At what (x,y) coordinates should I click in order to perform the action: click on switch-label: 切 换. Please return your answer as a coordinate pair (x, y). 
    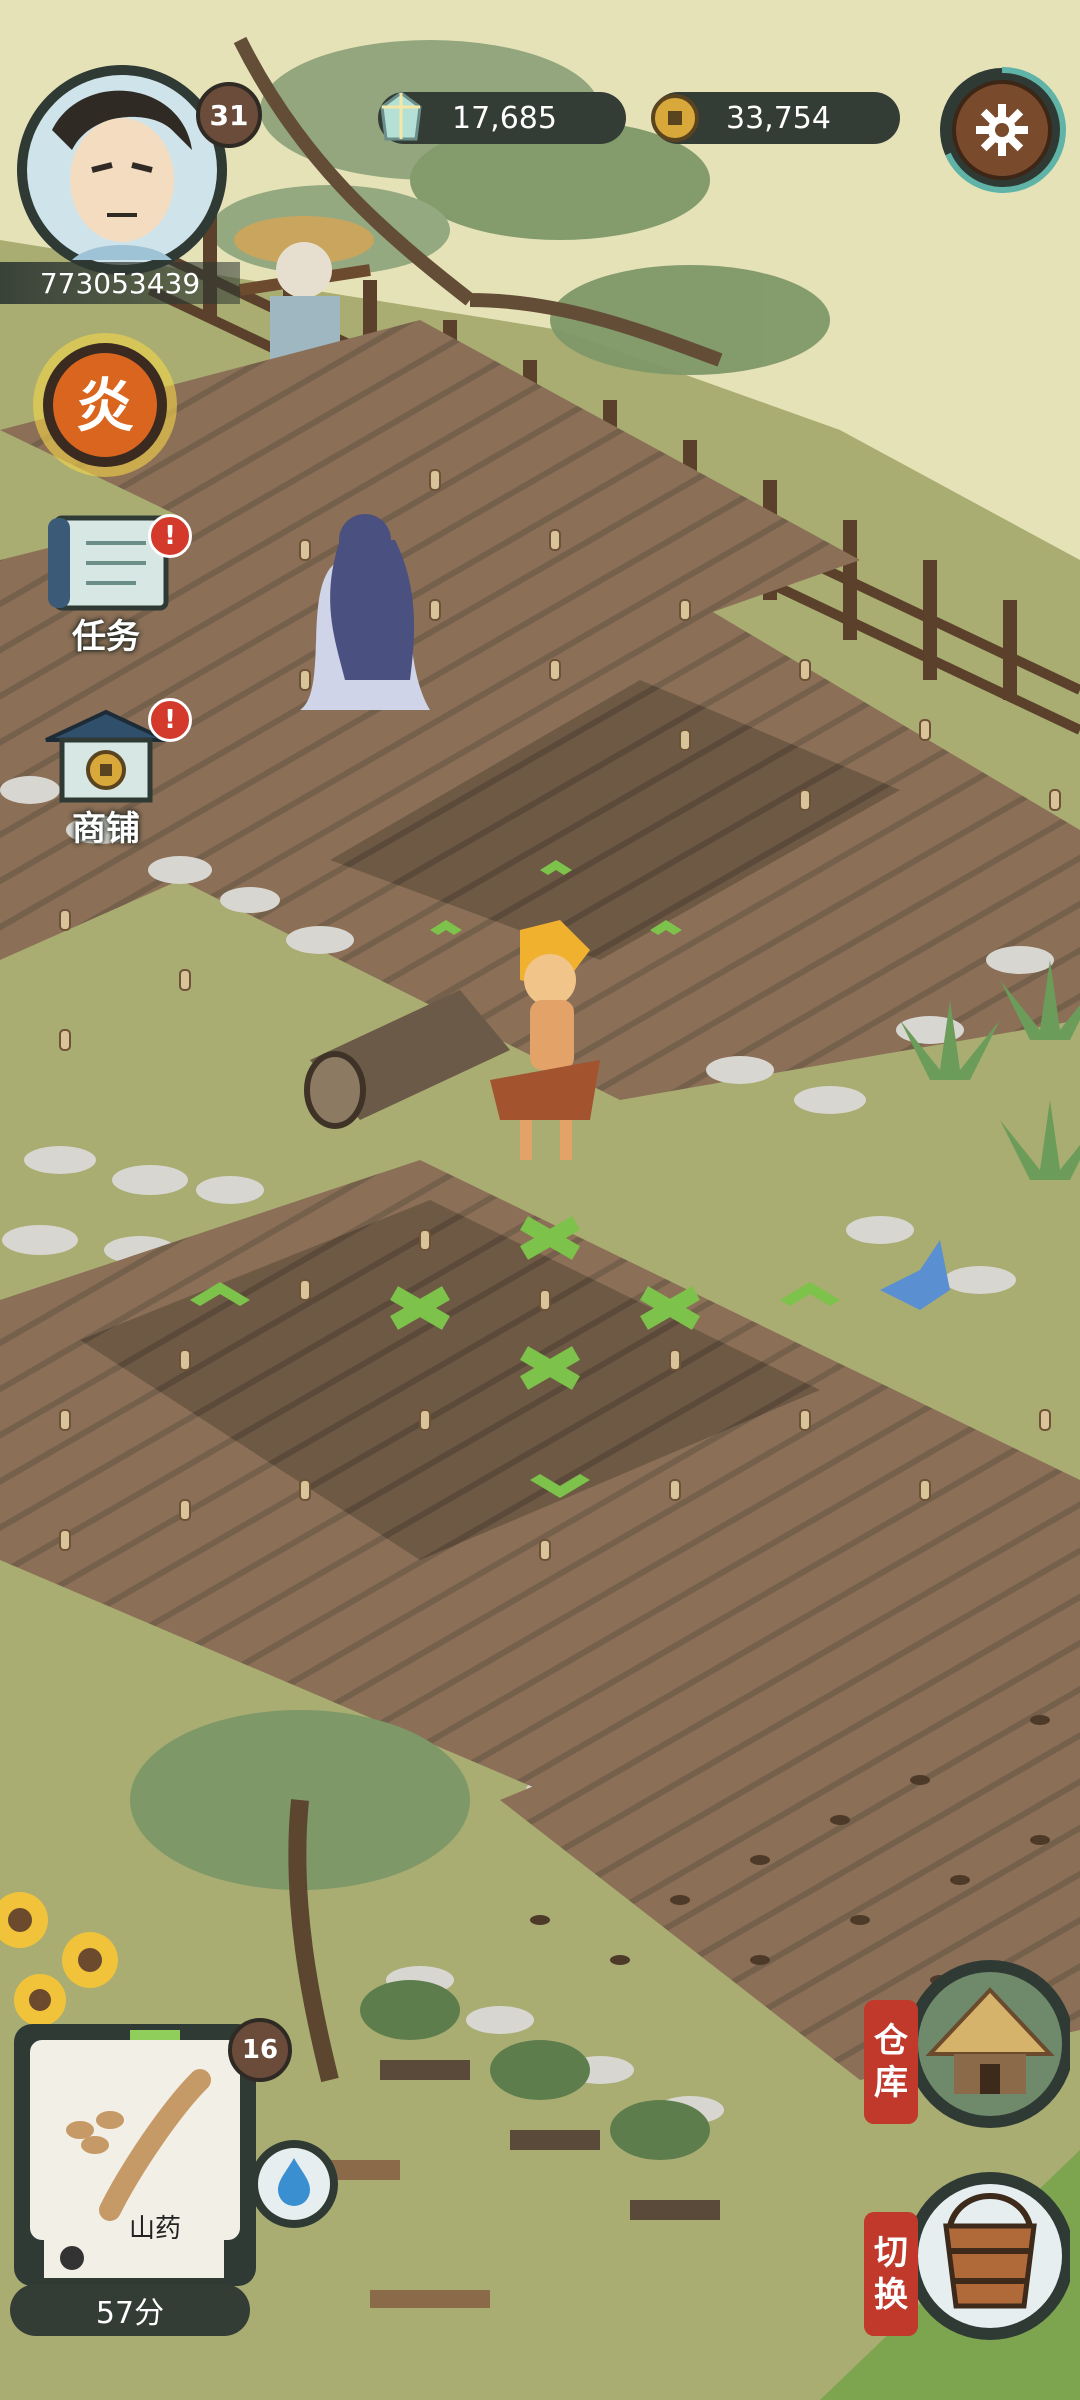
    Looking at the image, I should click on (891, 2274).